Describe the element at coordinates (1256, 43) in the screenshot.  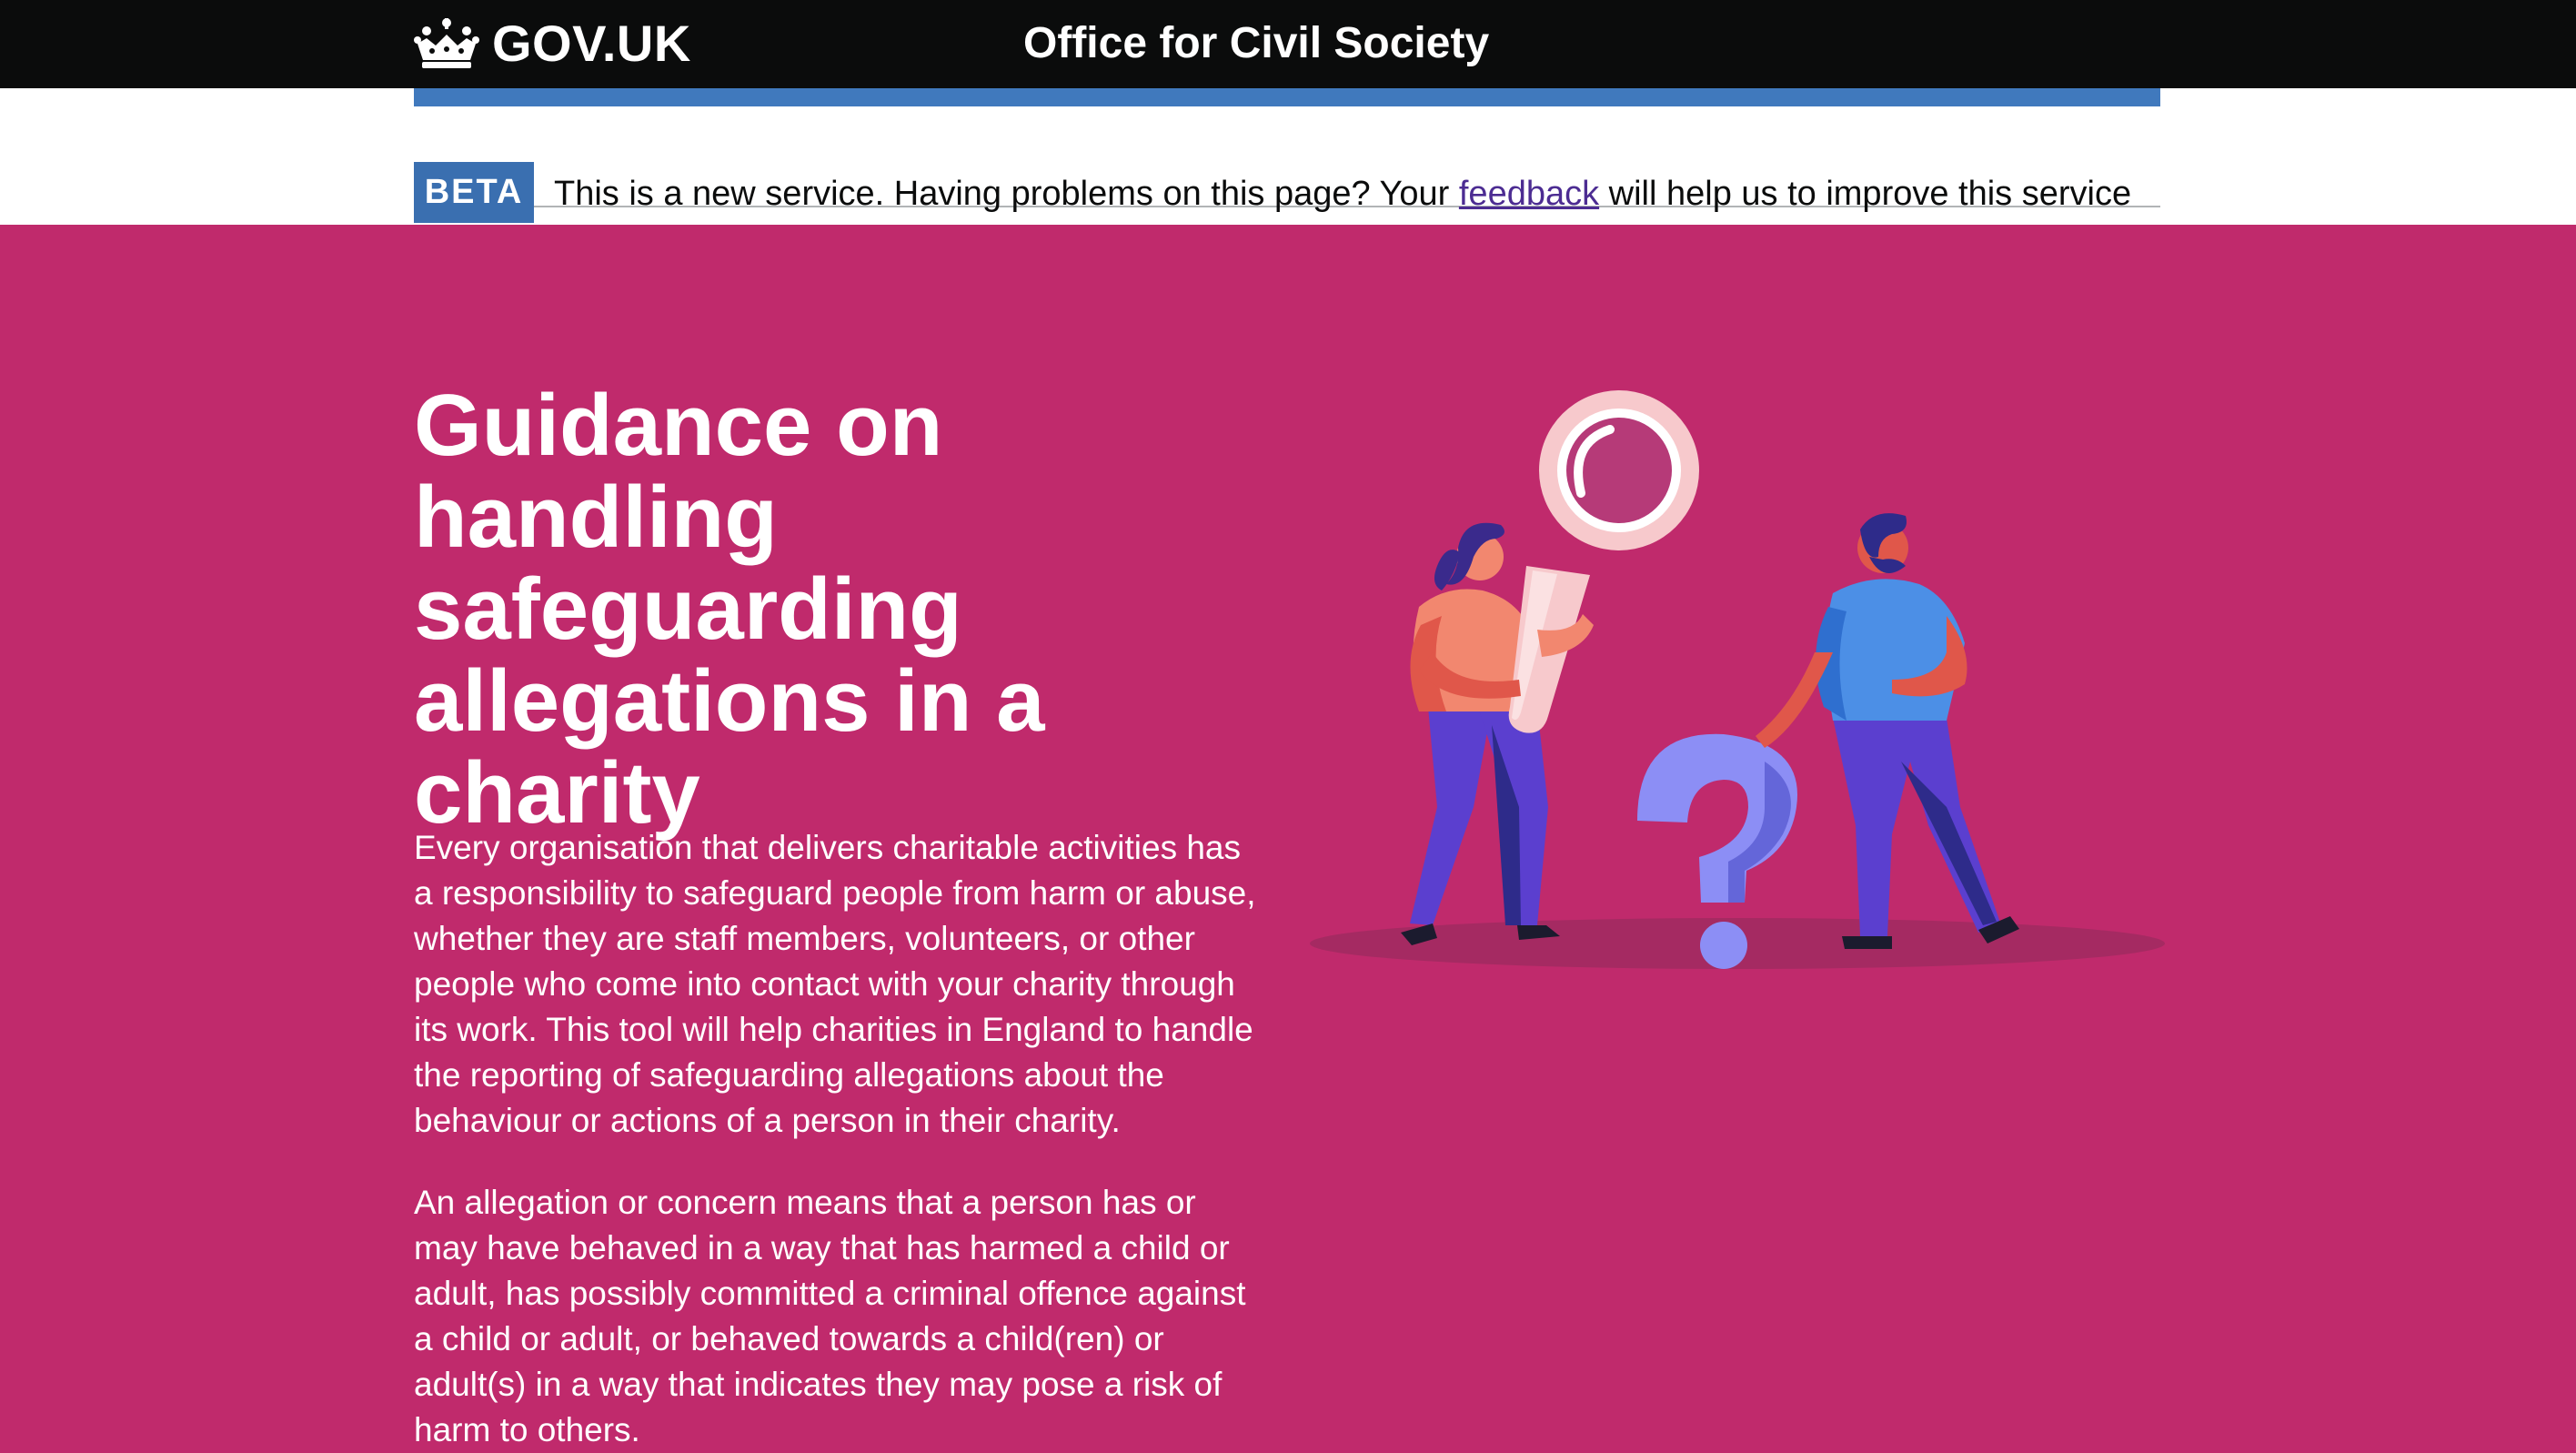
I see `service-name-link: Office for Civil Society` at that location.